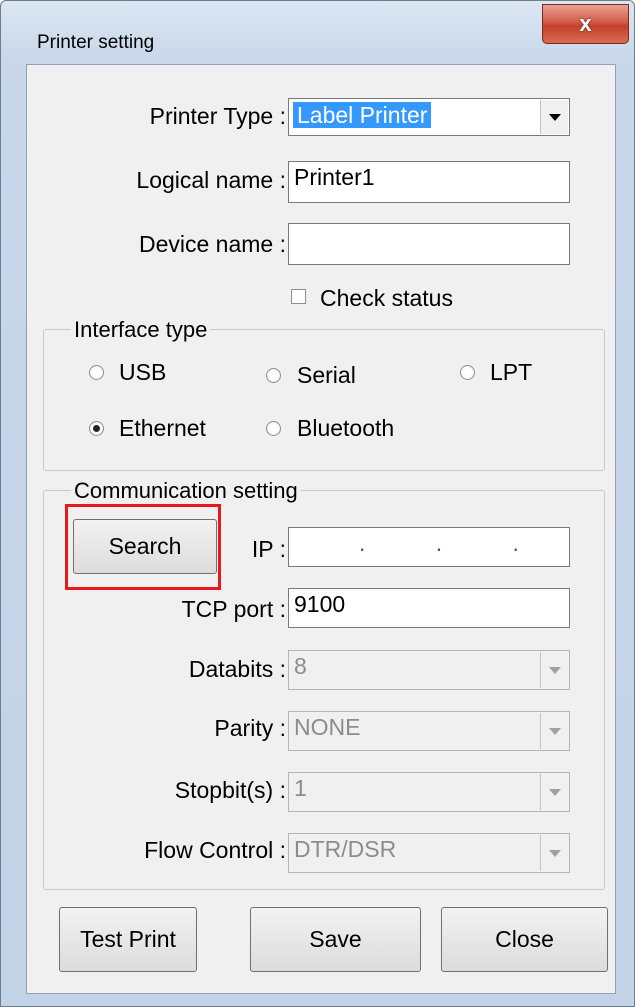 The height and width of the screenshot is (1007, 635). What do you see at coordinates (326, 375) in the screenshot?
I see `radio-serial-label: Serial` at bounding box center [326, 375].